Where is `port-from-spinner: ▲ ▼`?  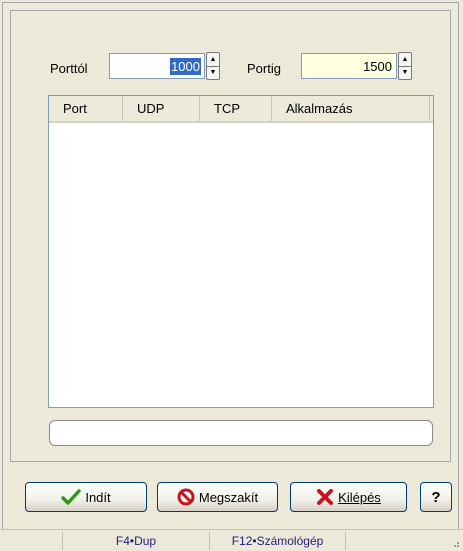
port-from-spinner: ▲ ▼ is located at coordinates (213, 66).